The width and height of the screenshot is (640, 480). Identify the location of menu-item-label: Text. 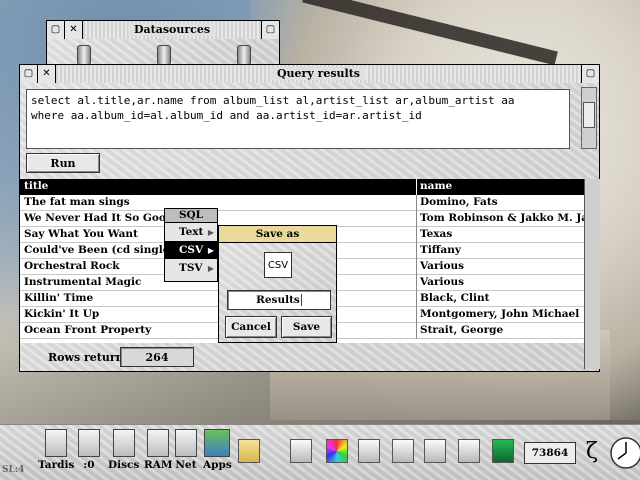
(191, 232).